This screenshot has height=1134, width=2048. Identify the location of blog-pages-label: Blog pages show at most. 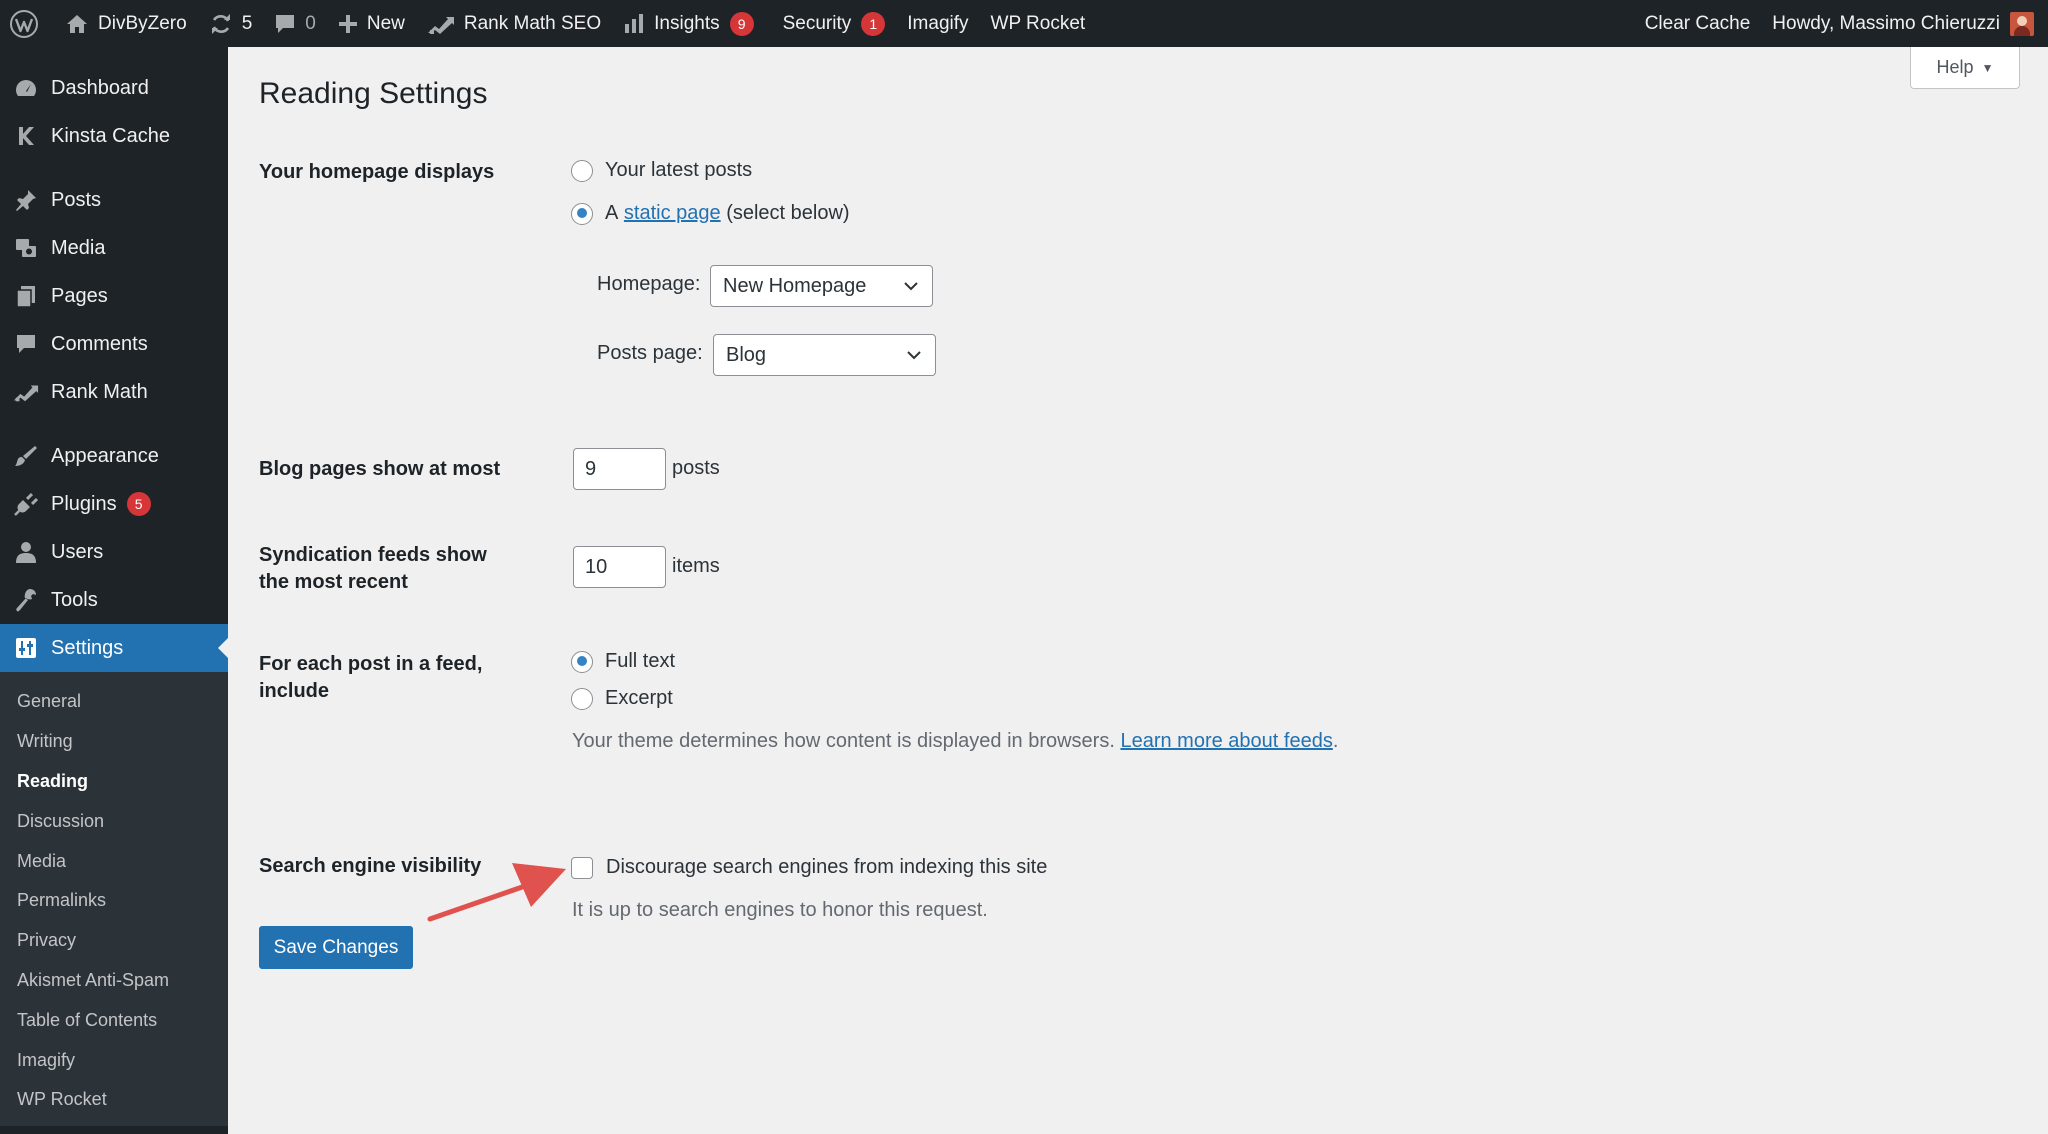
(380, 469).